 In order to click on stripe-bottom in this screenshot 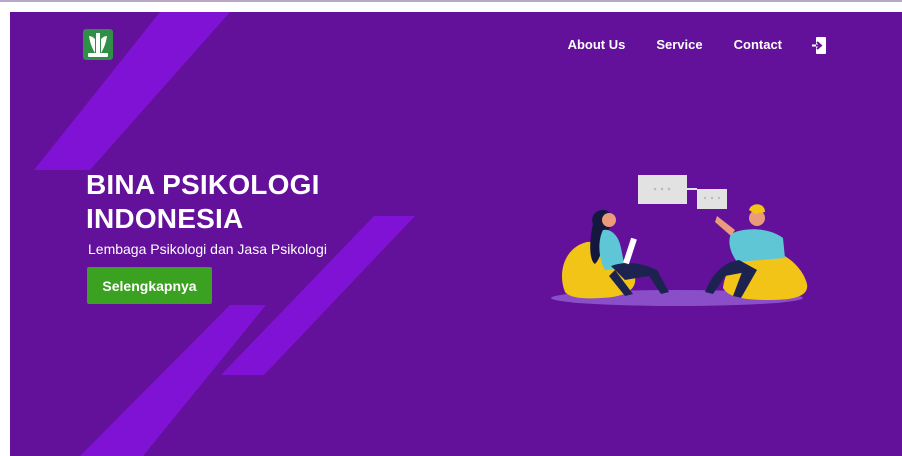, I will do `click(173, 380)`.